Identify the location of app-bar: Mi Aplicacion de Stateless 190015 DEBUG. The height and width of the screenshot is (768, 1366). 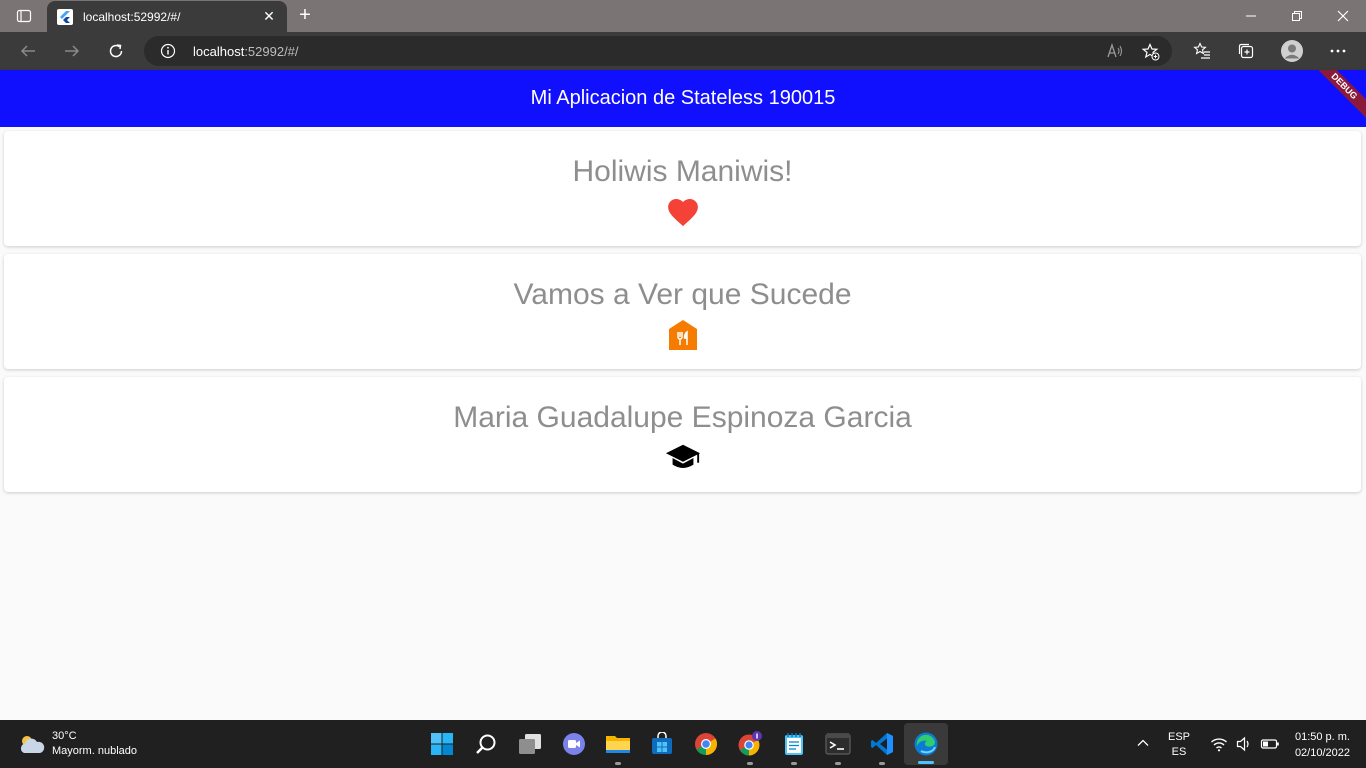
(683, 98).